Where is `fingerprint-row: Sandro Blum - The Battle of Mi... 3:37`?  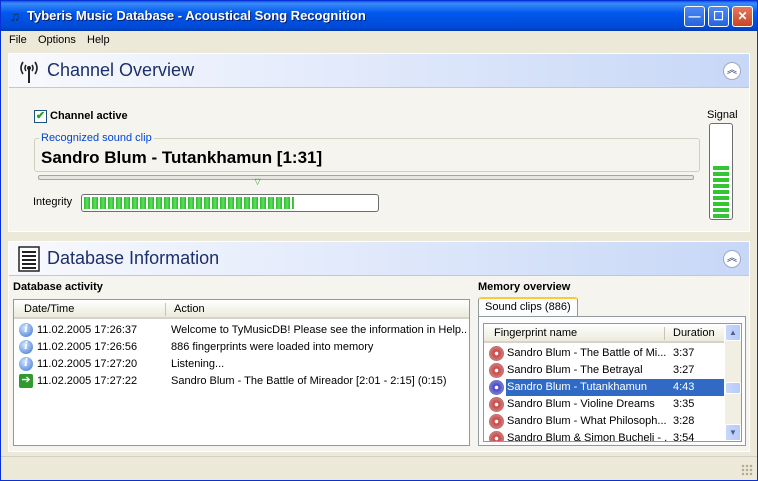 fingerprint-row: Sandro Blum - The Battle of Mi... 3:37 is located at coordinates (604, 353).